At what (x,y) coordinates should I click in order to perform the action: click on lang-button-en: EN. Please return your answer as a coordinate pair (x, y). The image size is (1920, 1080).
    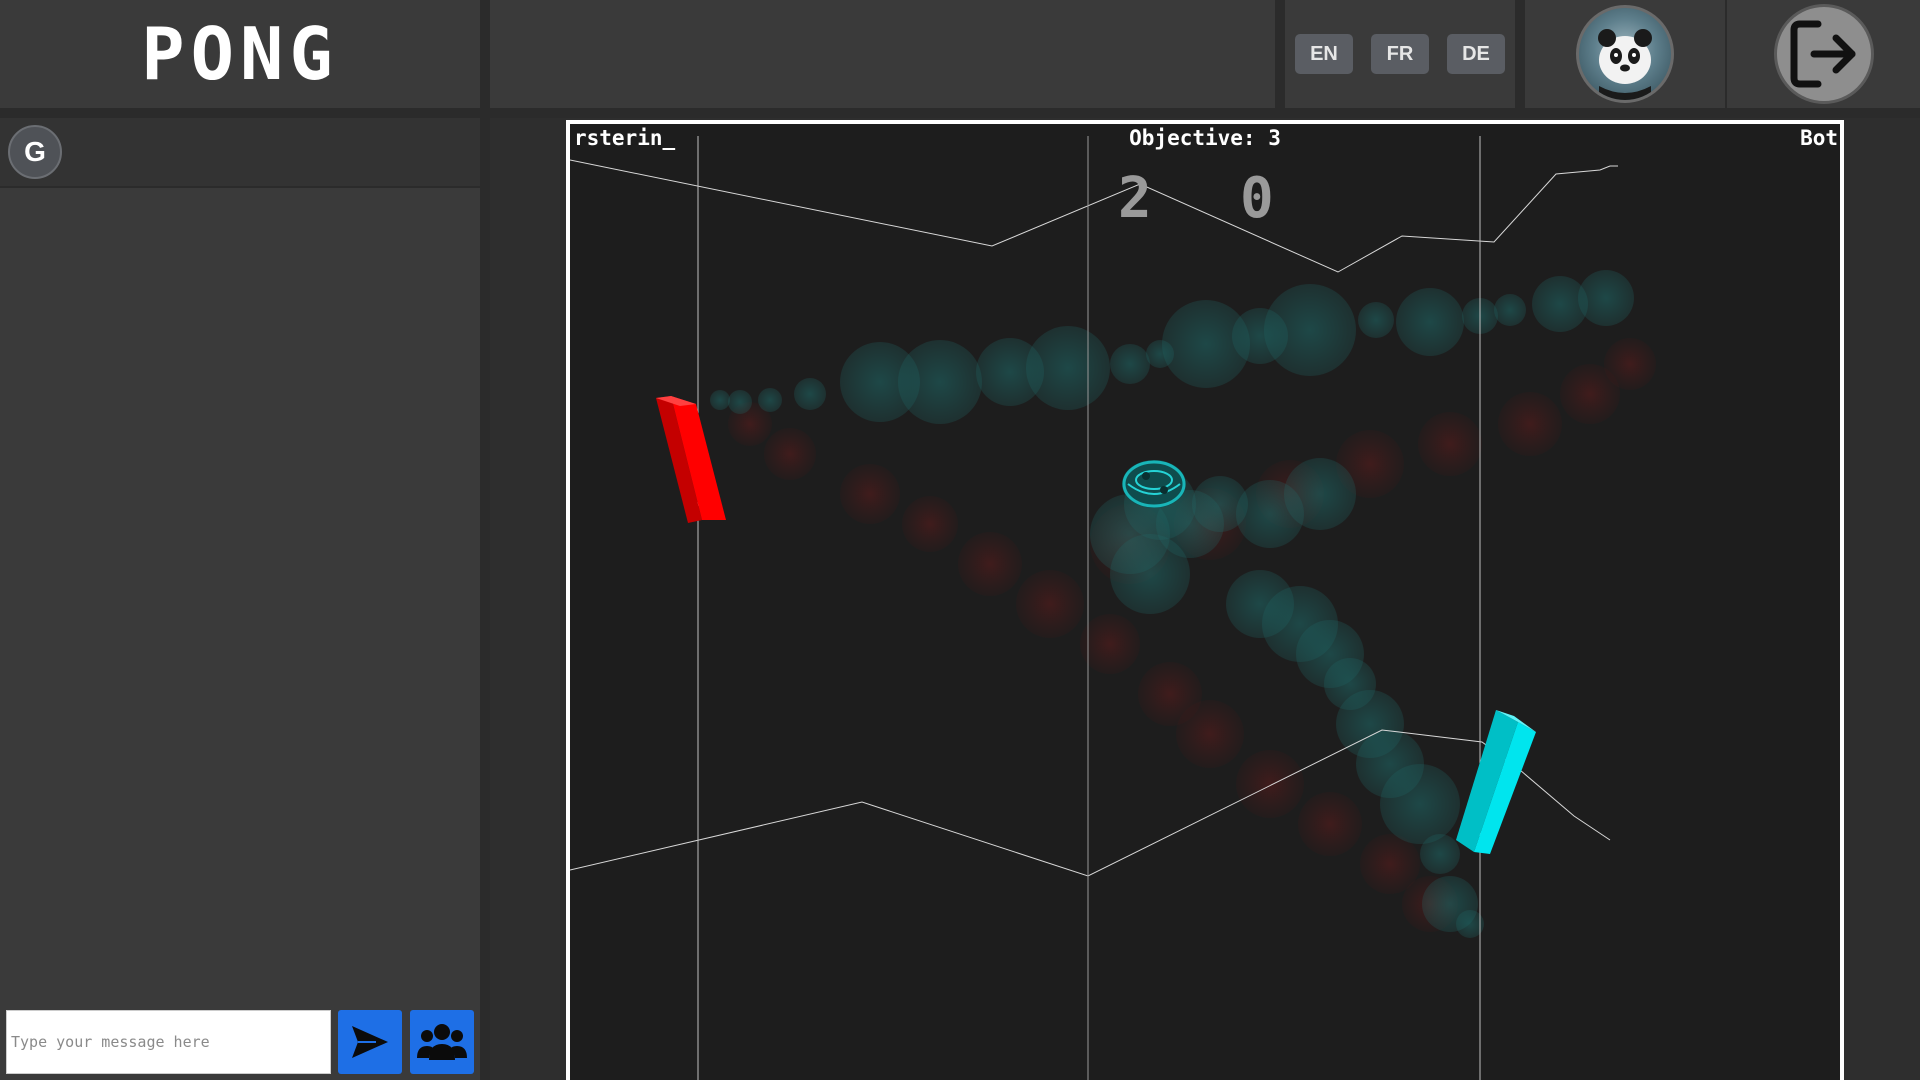
    Looking at the image, I should click on (1324, 54).